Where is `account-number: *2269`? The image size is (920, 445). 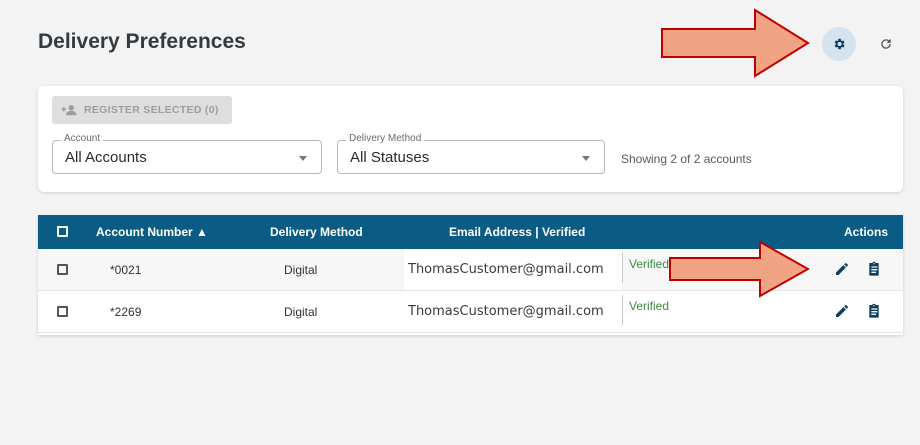
account-number: *2269 is located at coordinates (126, 312).